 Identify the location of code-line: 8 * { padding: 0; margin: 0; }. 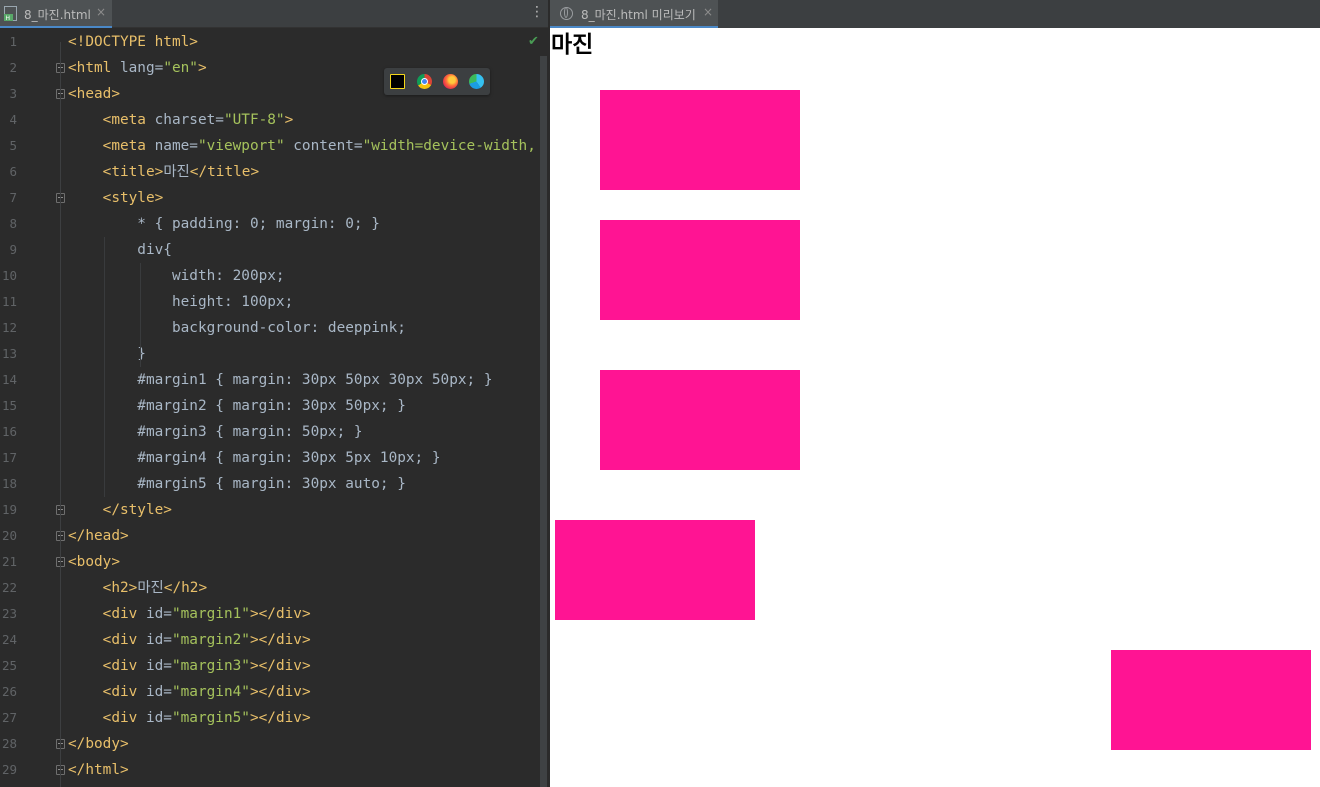
(274, 224).